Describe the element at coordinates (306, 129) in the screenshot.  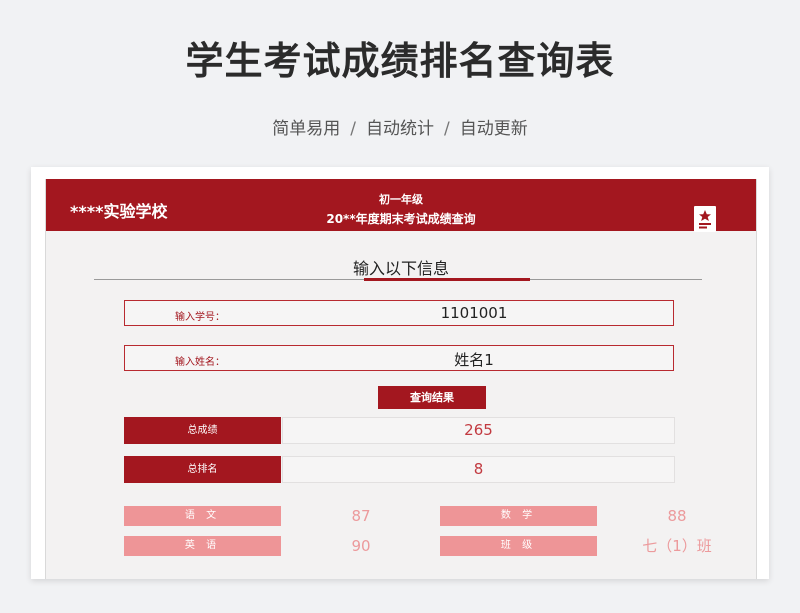
I see `subtitle-item: 简单易用` at that location.